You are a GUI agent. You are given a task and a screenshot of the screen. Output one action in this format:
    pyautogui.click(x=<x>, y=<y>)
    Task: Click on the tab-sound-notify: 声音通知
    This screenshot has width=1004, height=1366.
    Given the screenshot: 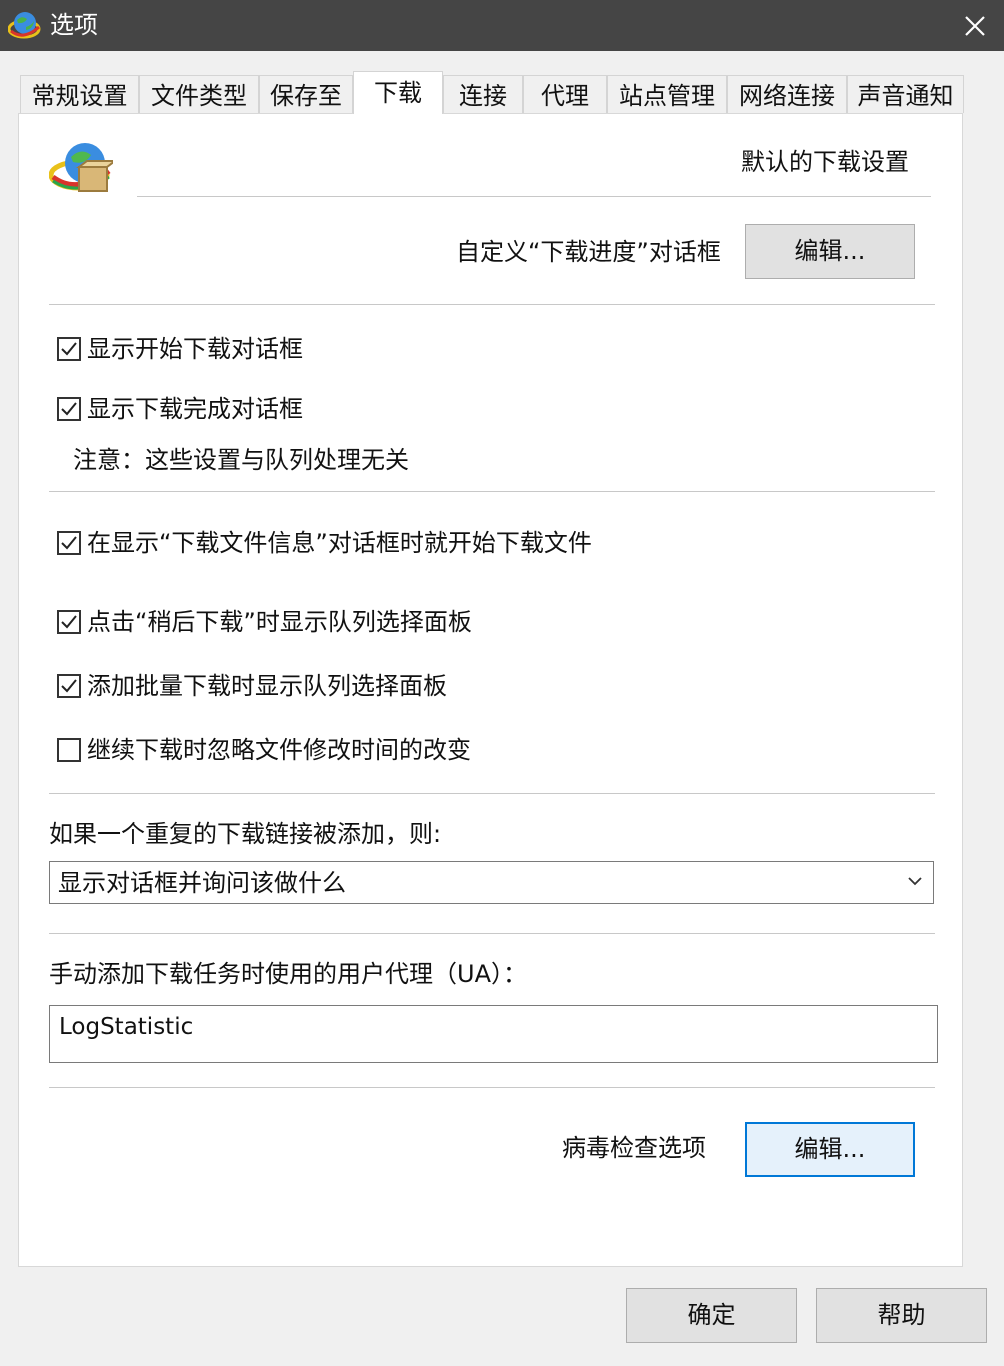 What is the action you would take?
    pyautogui.click(x=905, y=94)
    